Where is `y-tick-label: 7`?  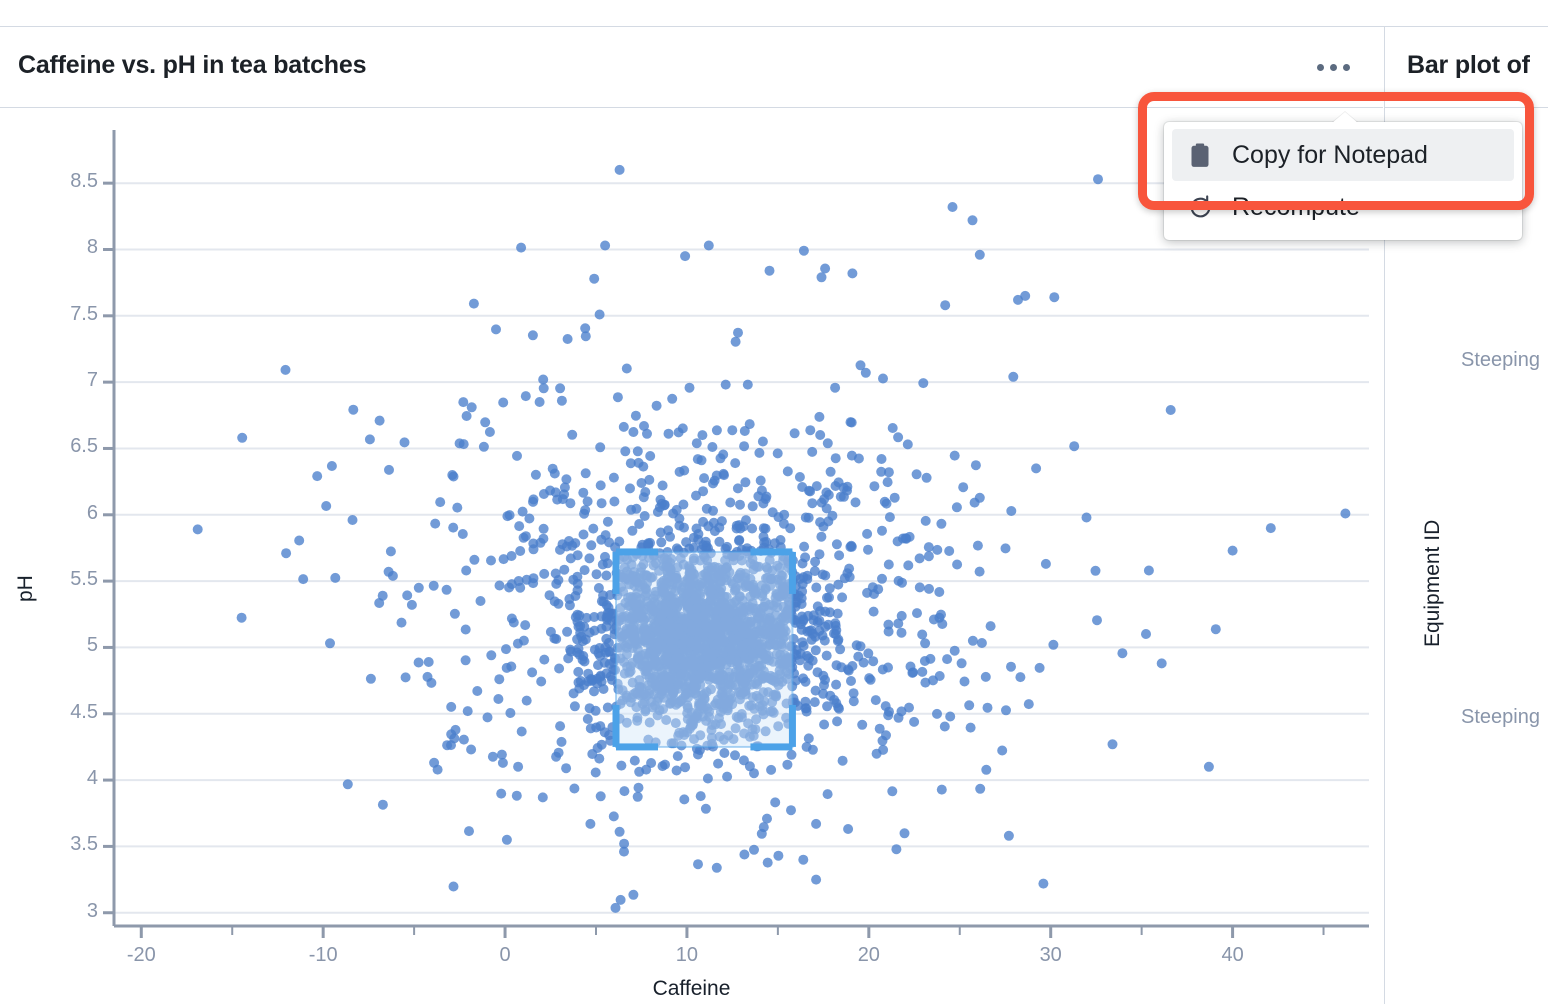
y-tick-label: 7 is located at coordinates (92, 380).